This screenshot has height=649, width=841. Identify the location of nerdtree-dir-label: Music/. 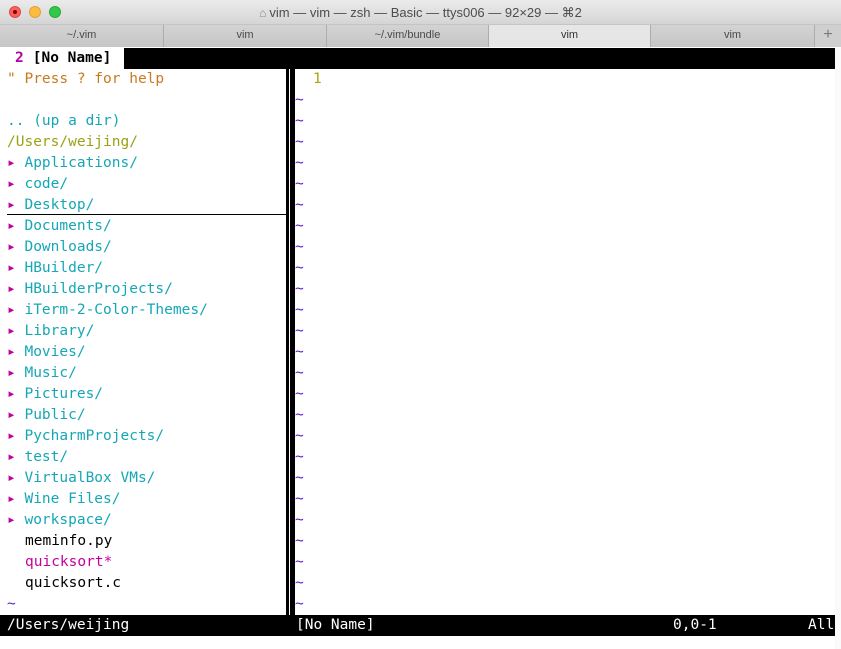
(50, 373).